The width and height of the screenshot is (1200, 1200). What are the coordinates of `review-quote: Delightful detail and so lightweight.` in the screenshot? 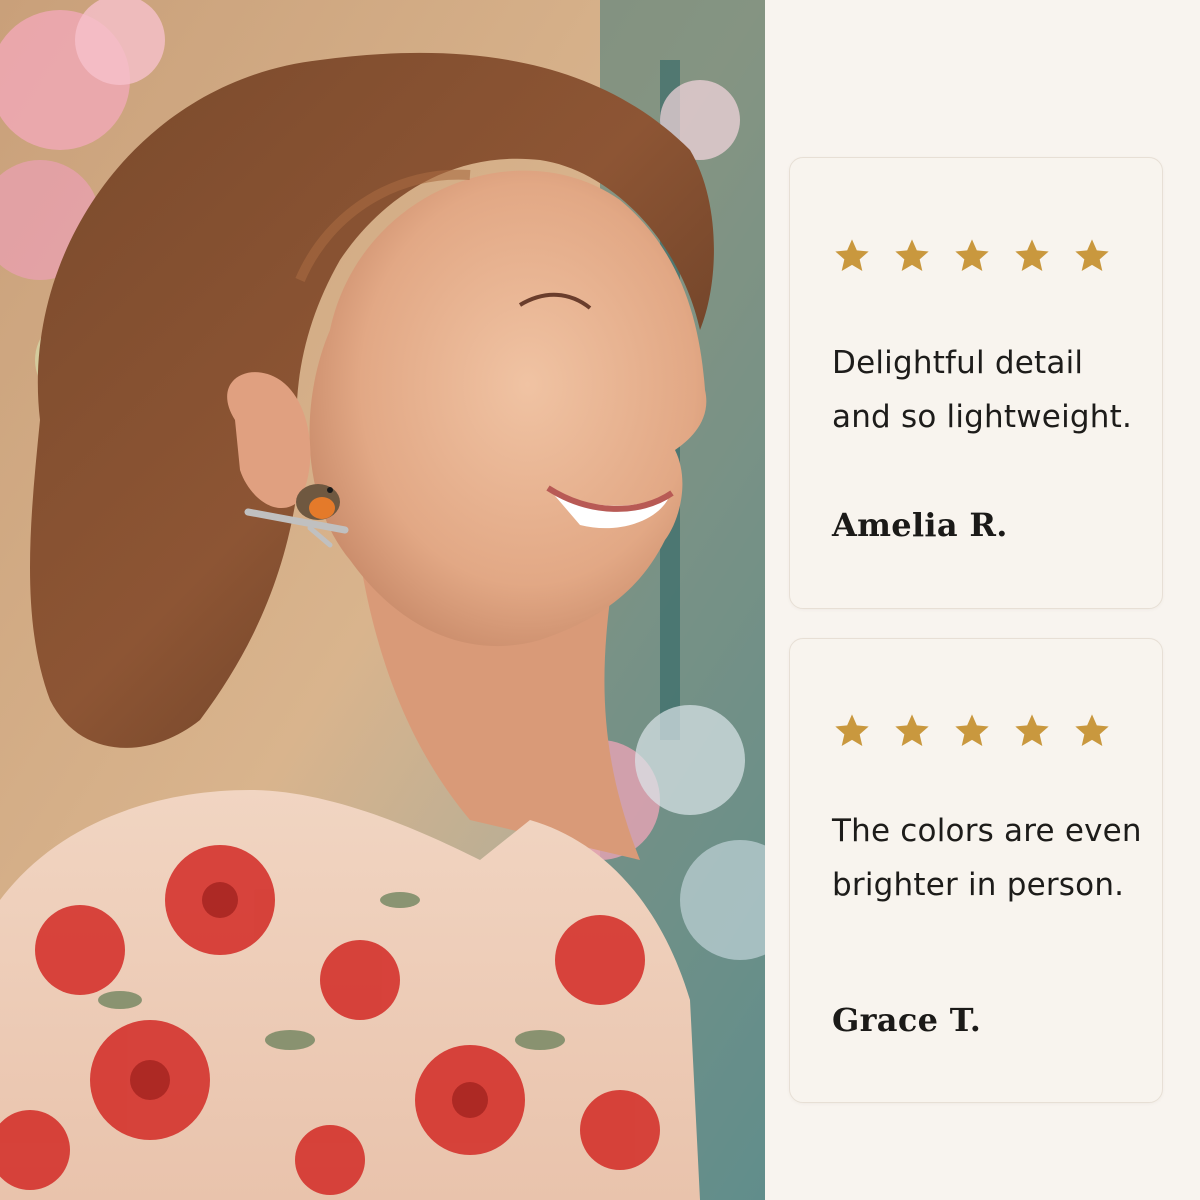 It's located at (982, 390).